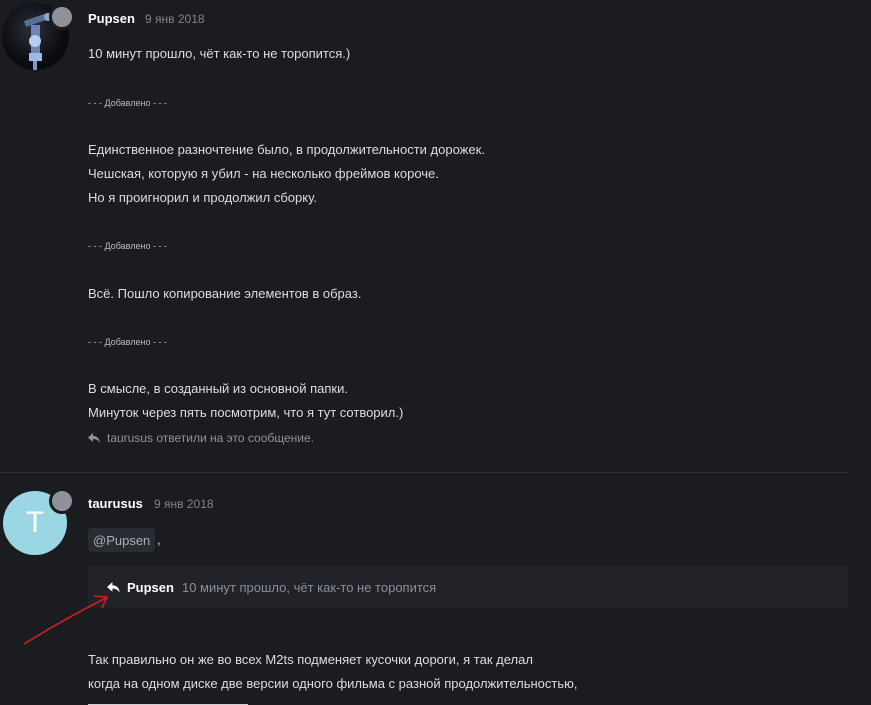 Image resolution: width=871 pixels, height=705 pixels. I want to click on post-divider, so click(424, 472).